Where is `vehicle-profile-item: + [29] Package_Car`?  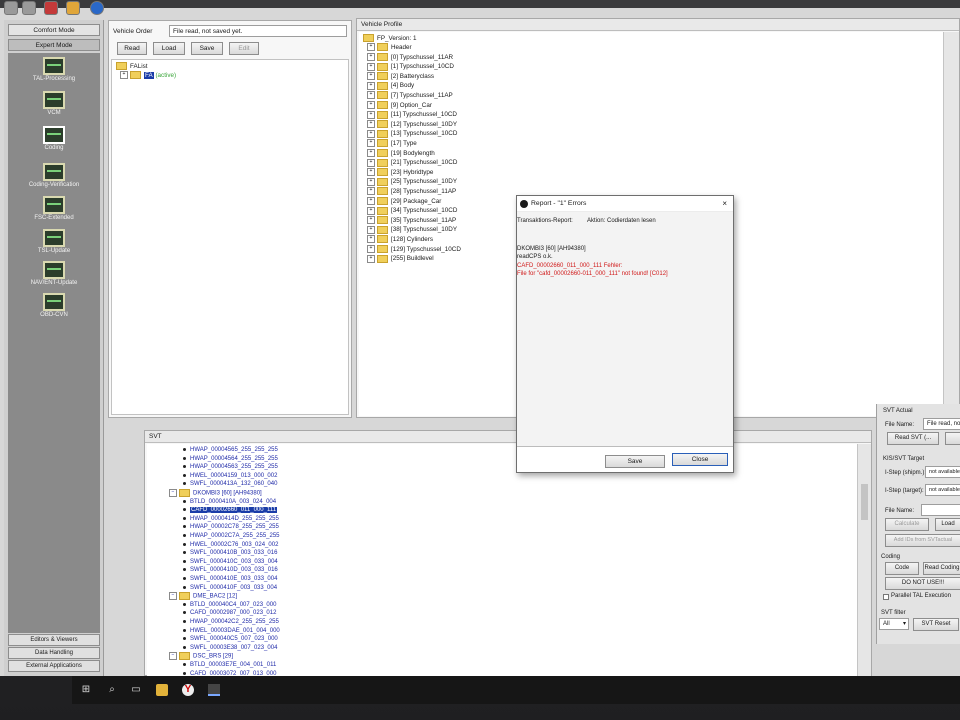
vehicle-profile-item: + [29] Package_Car is located at coordinates (404, 201).